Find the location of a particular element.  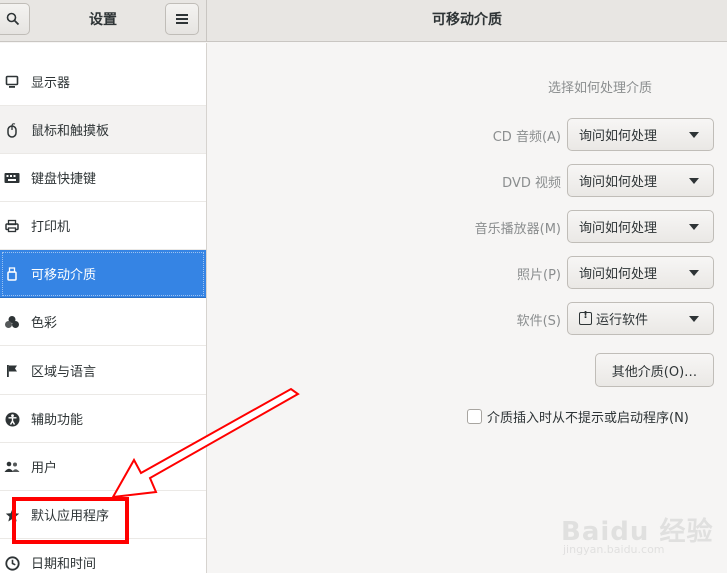

flag-icon is located at coordinates (12, 371).